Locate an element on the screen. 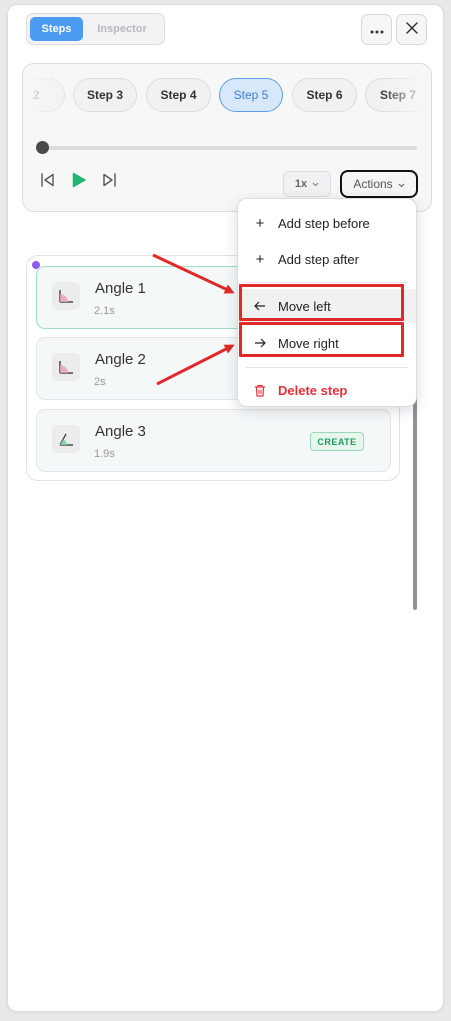 Image resolution: width=451 pixels, height=1021 pixels. more-options-button is located at coordinates (376, 29).